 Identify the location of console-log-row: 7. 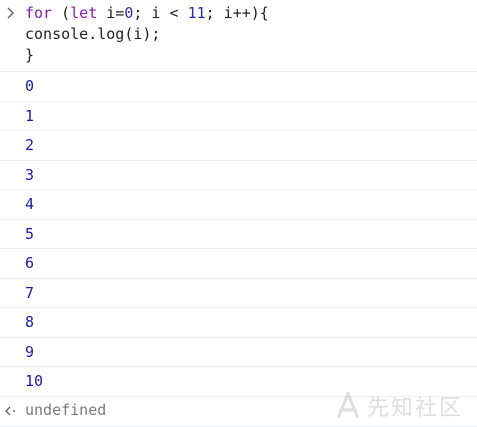
(238, 293).